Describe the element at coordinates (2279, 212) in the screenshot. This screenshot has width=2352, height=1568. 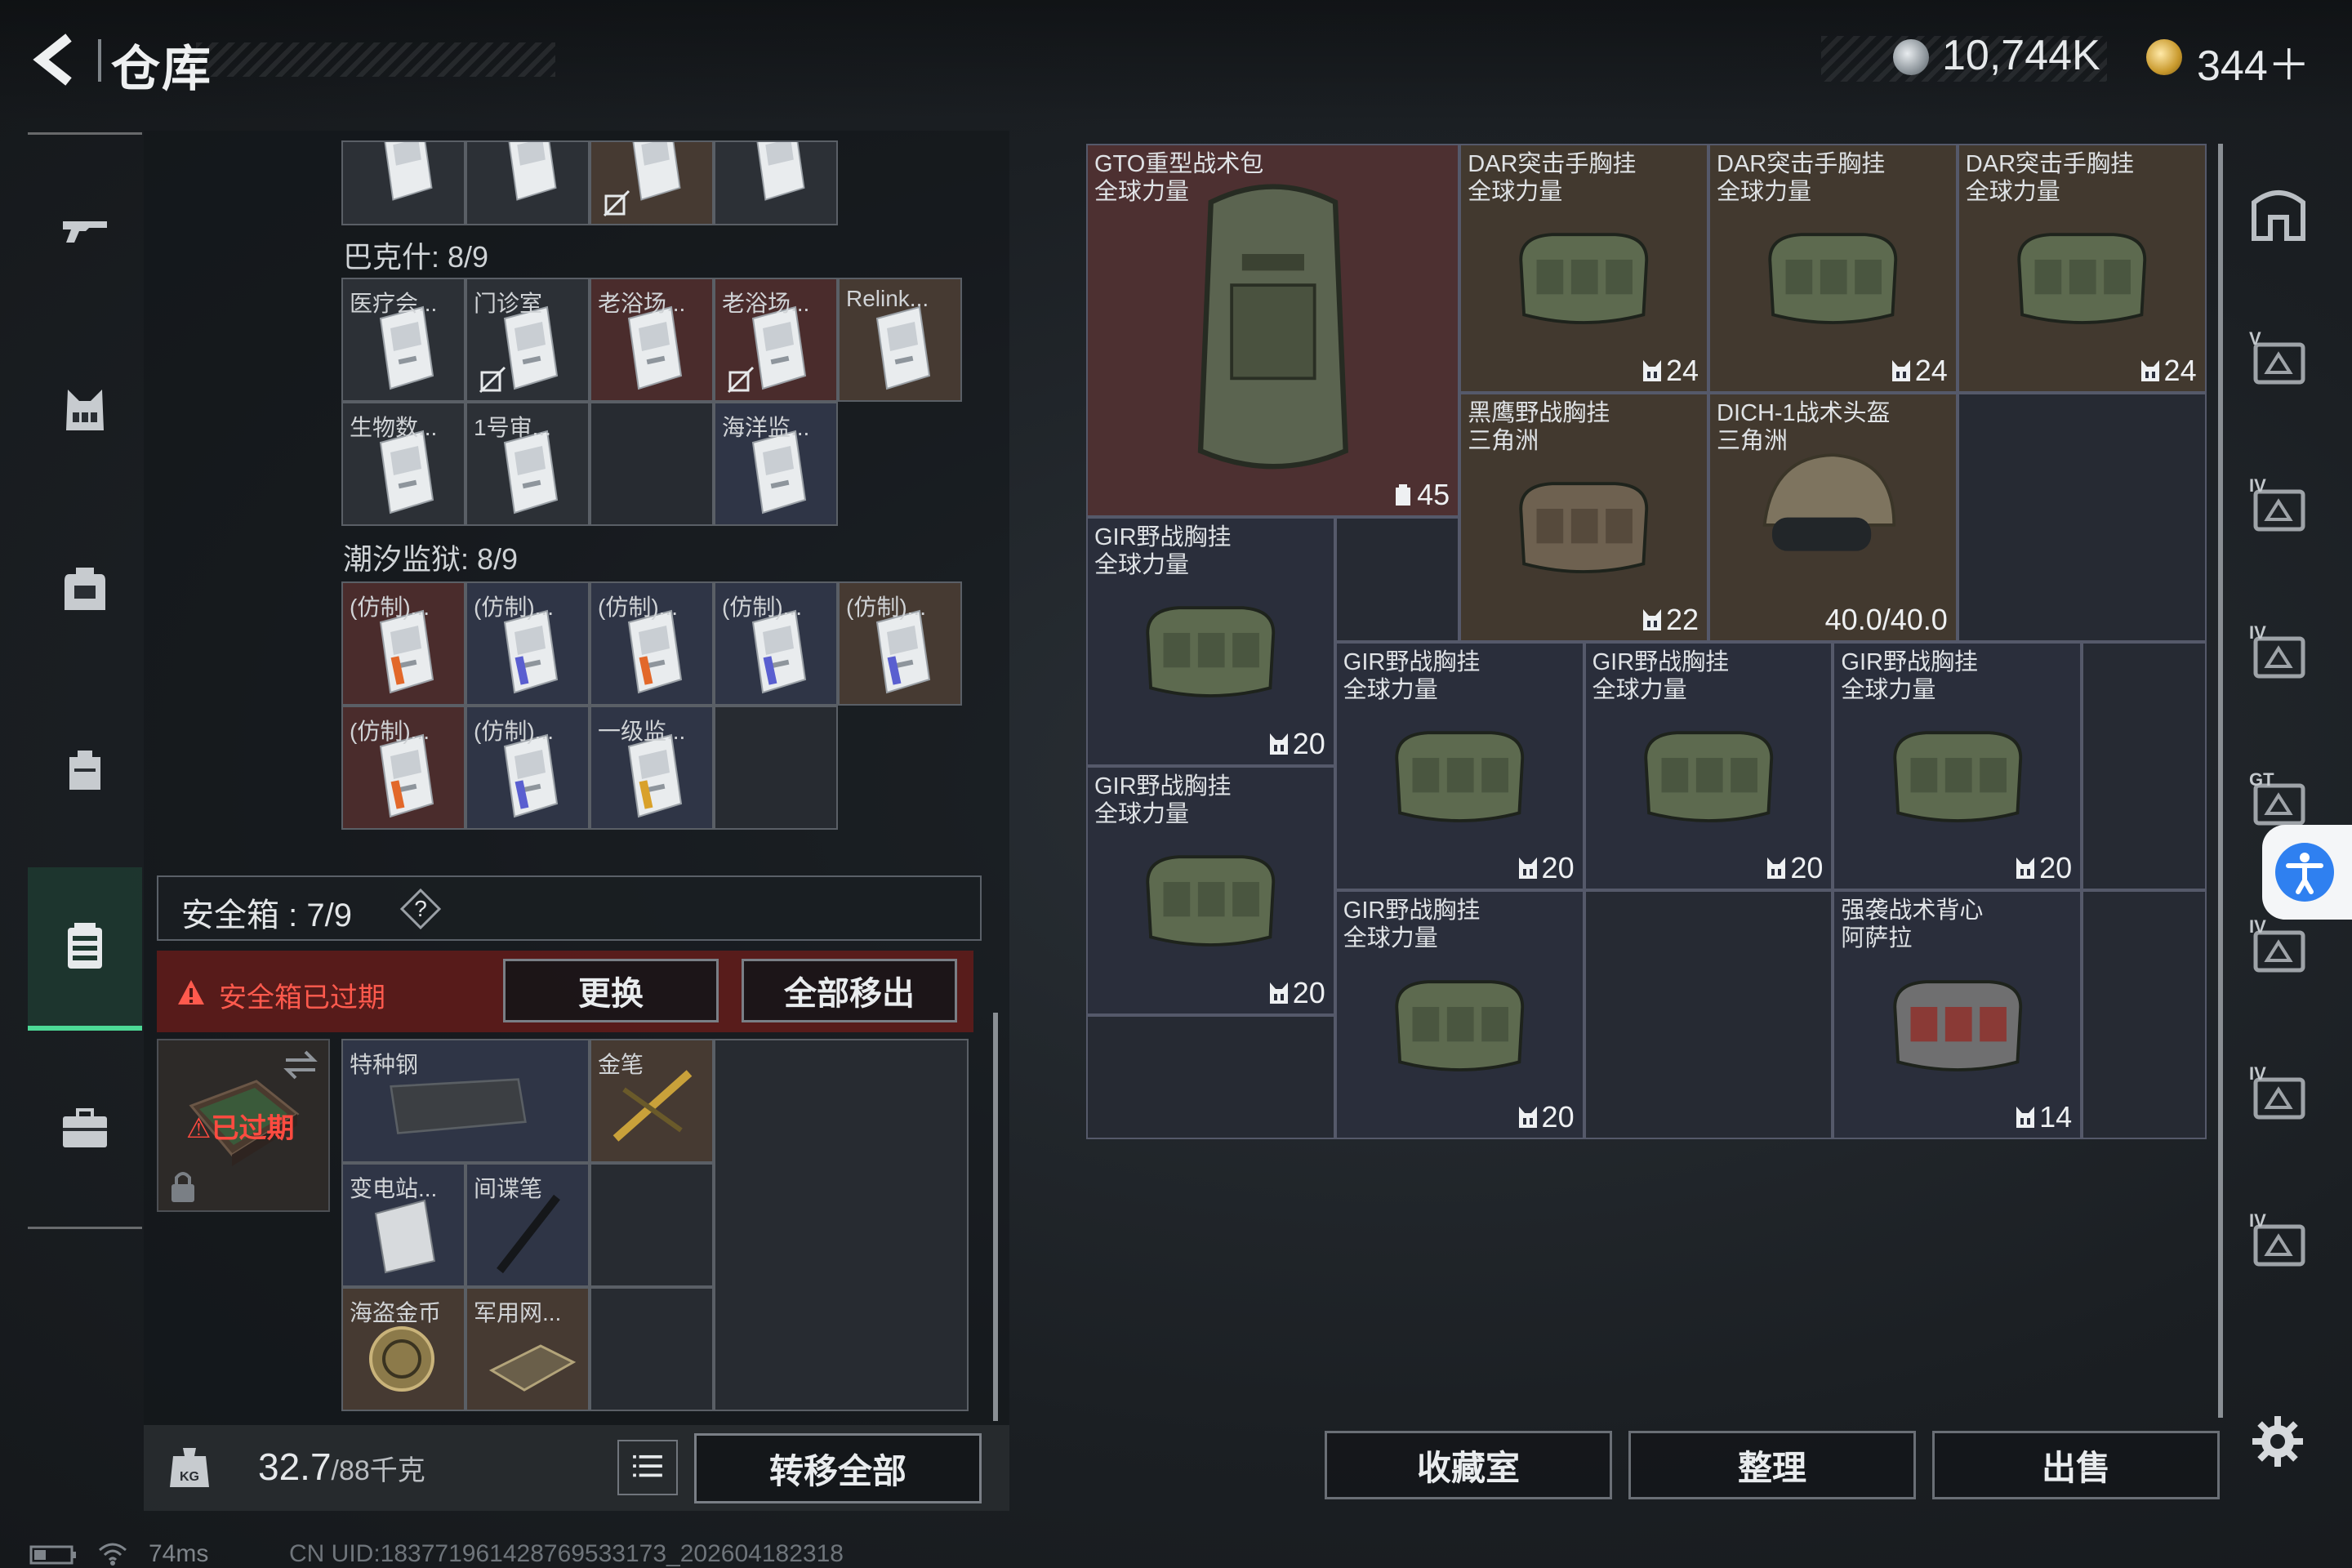
I see `stash-home-button` at that location.